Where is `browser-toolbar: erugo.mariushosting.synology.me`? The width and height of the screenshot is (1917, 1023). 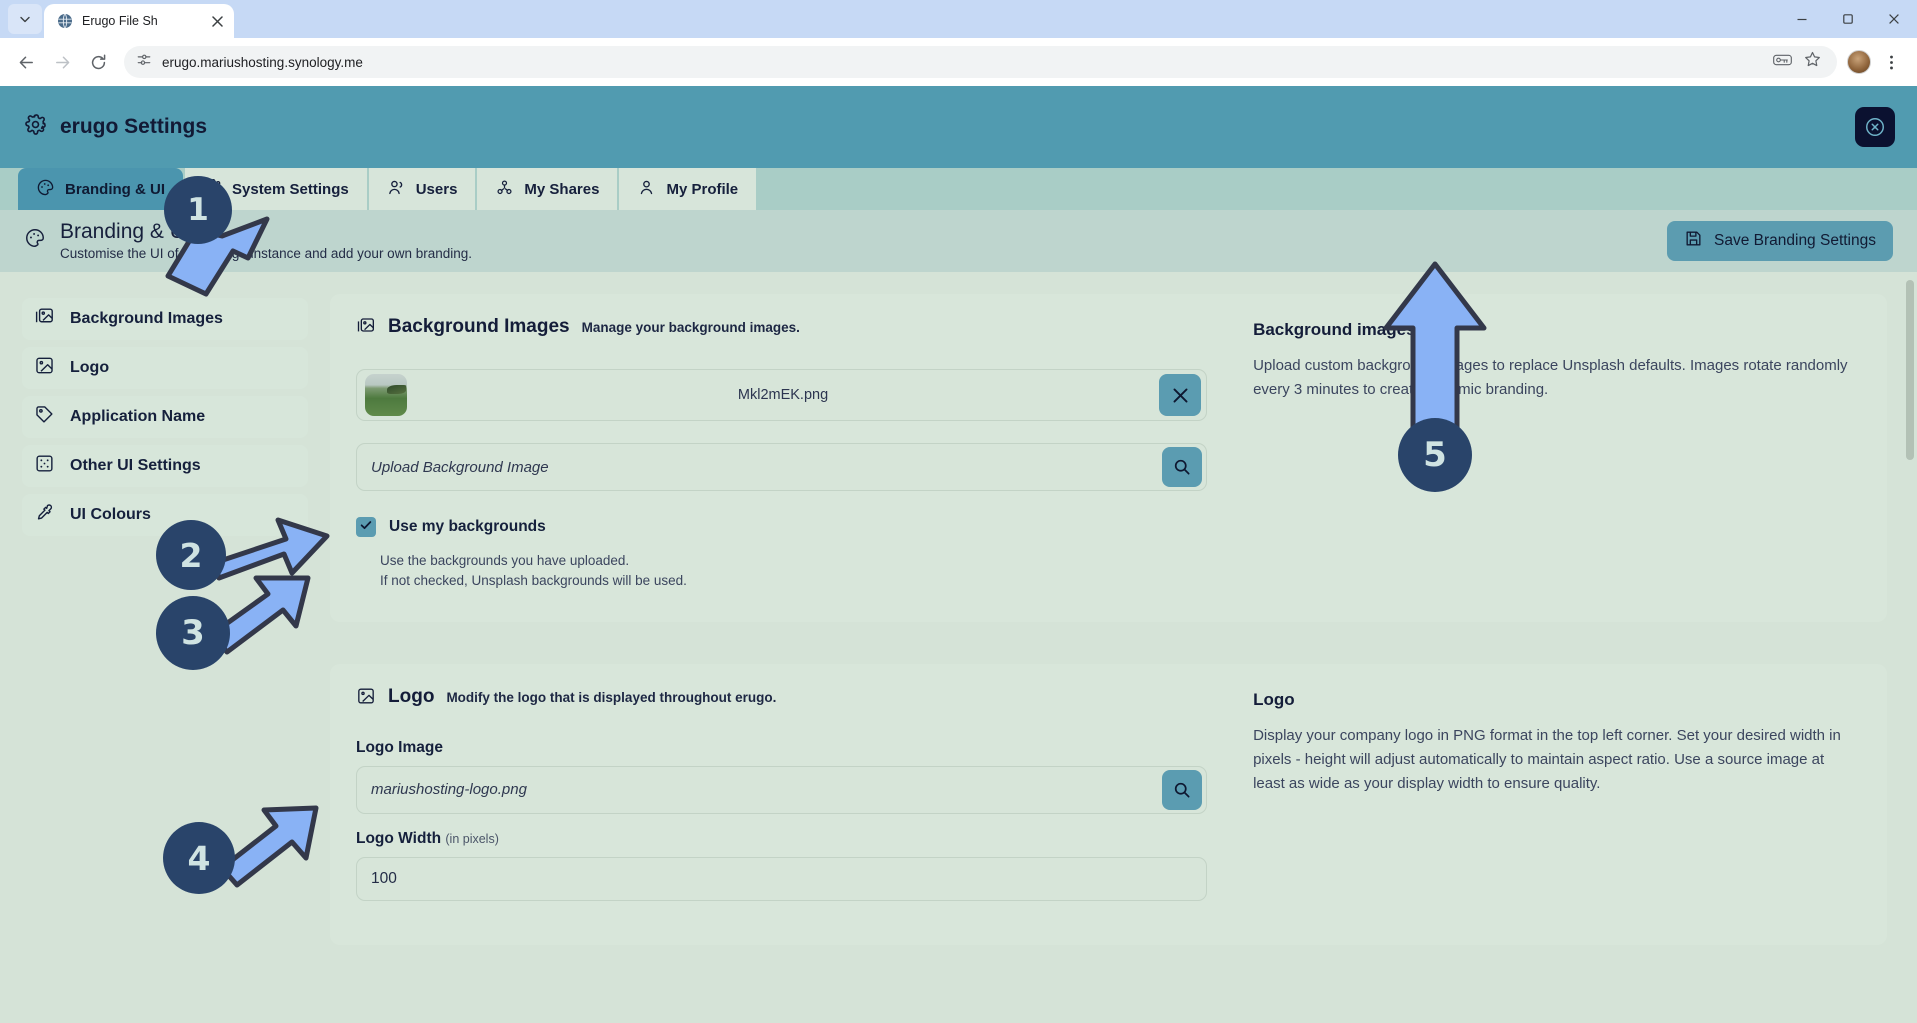
browser-toolbar: erugo.mariushosting.synology.me is located at coordinates (958, 62).